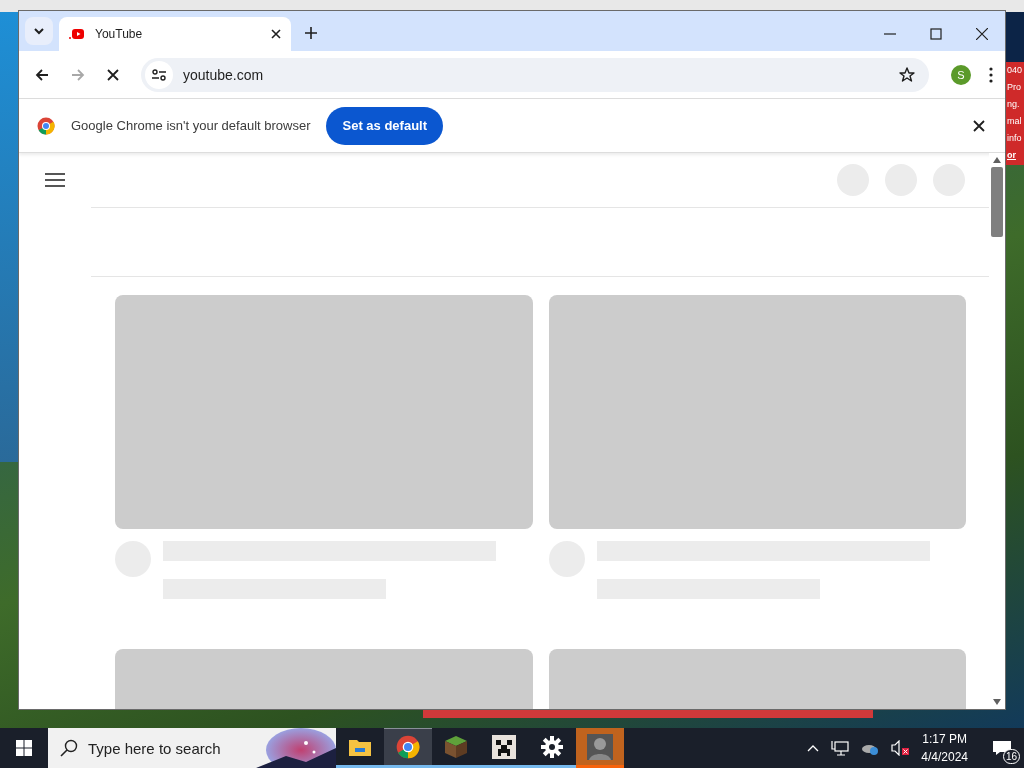 The height and width of the screenshot is (768, 1024). What do you see at coordinates (813, 748) in the screenshot?
I see `chevron-up-icon` at bounding box center [813, 748].